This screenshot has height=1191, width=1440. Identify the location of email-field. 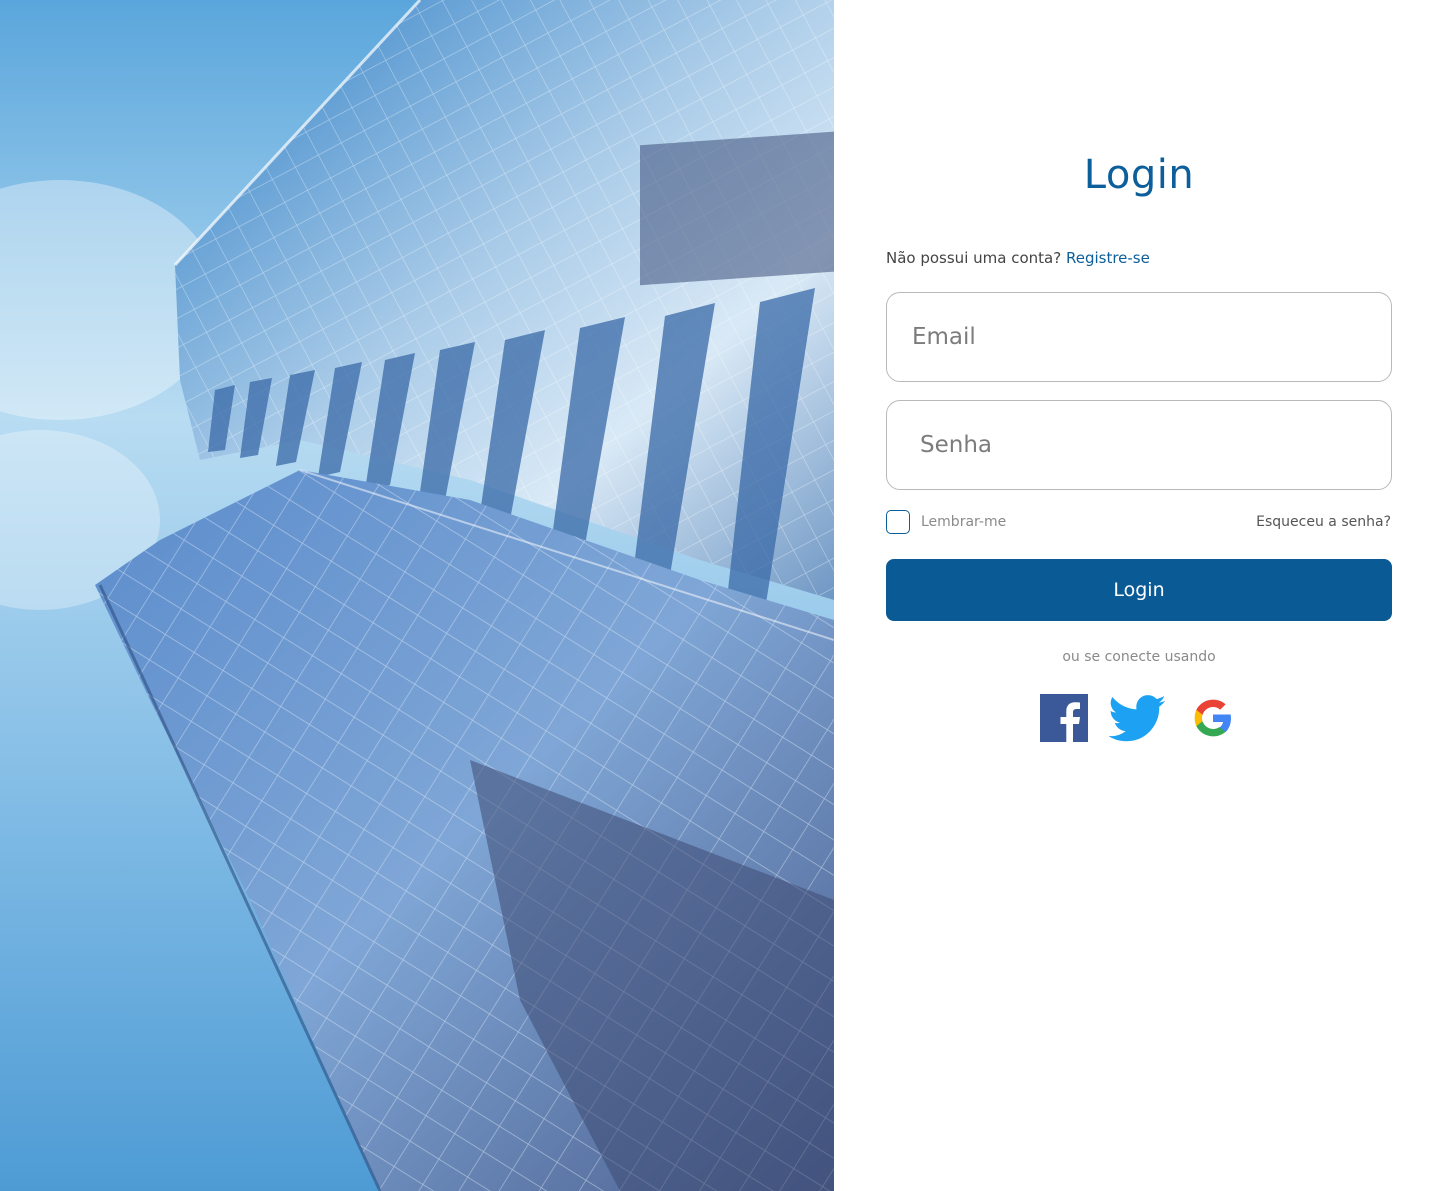
(1139, 337).